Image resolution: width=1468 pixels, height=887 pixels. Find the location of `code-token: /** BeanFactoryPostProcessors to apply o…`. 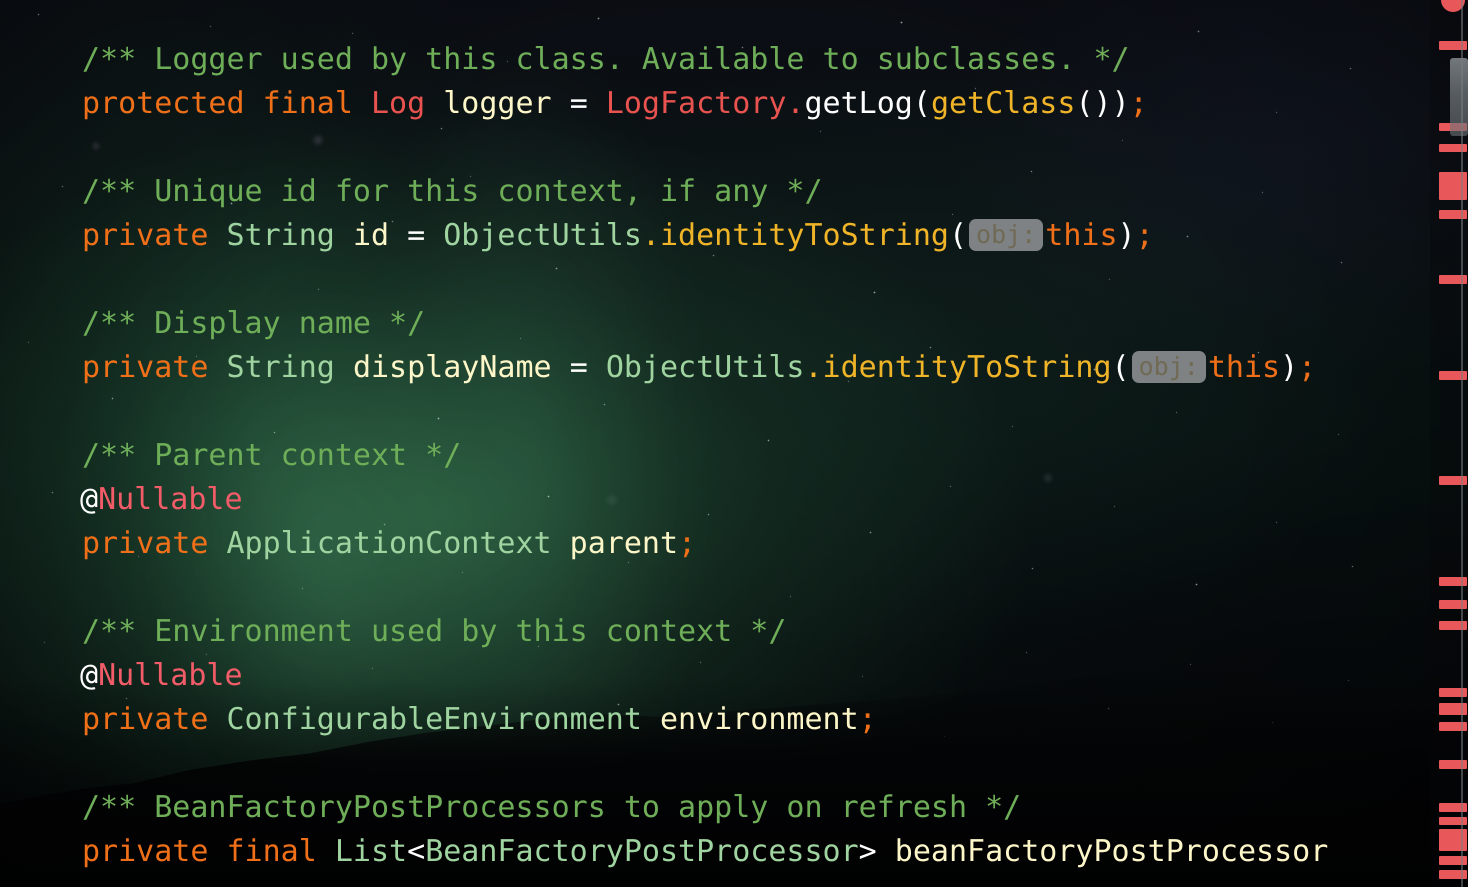

code-token: /** BeanFactoryPostProcessors to apply o… is located at coordinates (552, 807).